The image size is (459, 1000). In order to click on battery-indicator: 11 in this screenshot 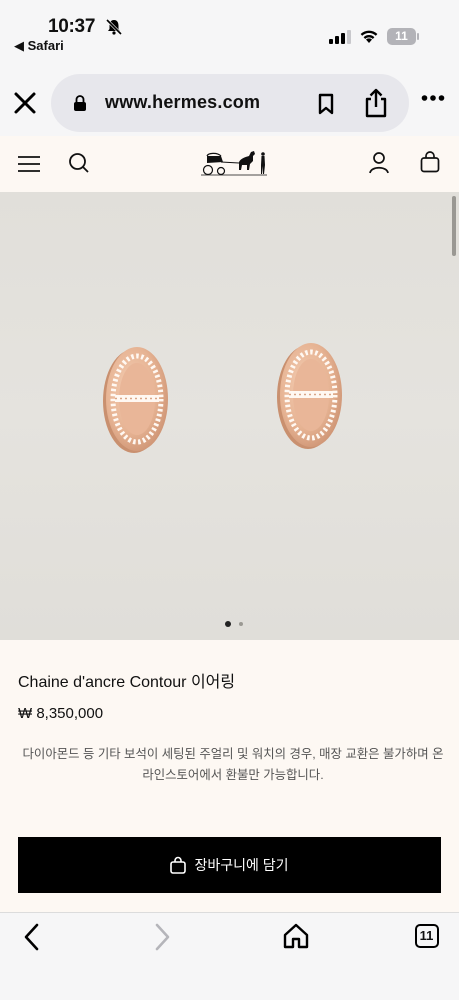, I will do `click(403, 36)`.